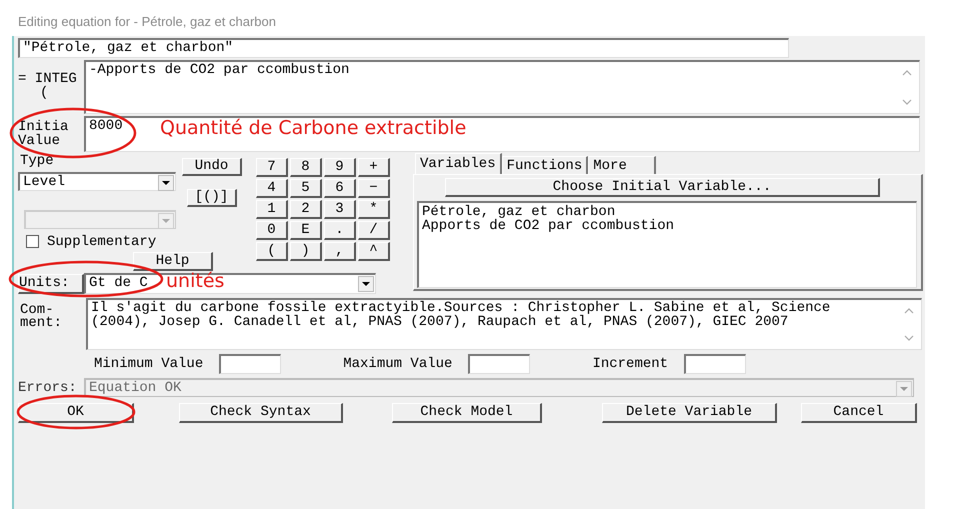 Image resolution: width=963 pixels, height=509 pixels. Describe the element at coordinates (689, 413) in the screenshot. I see `dialog-button: Delete Variable` at that location.